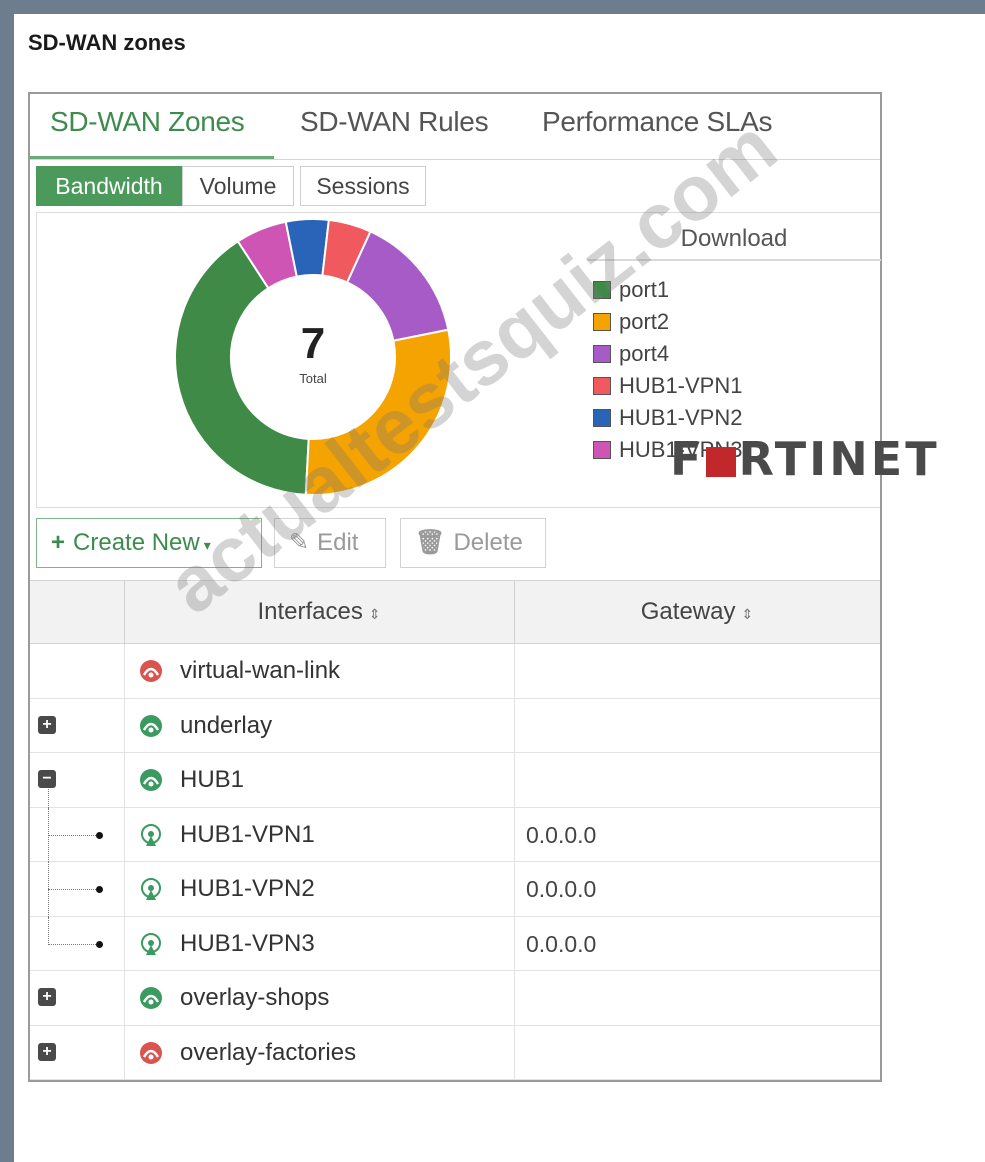  What do you see at coordinates (299, 542) in the screenshot?
I see `pencil-icon: ✎` at bounding box center [299, 542].